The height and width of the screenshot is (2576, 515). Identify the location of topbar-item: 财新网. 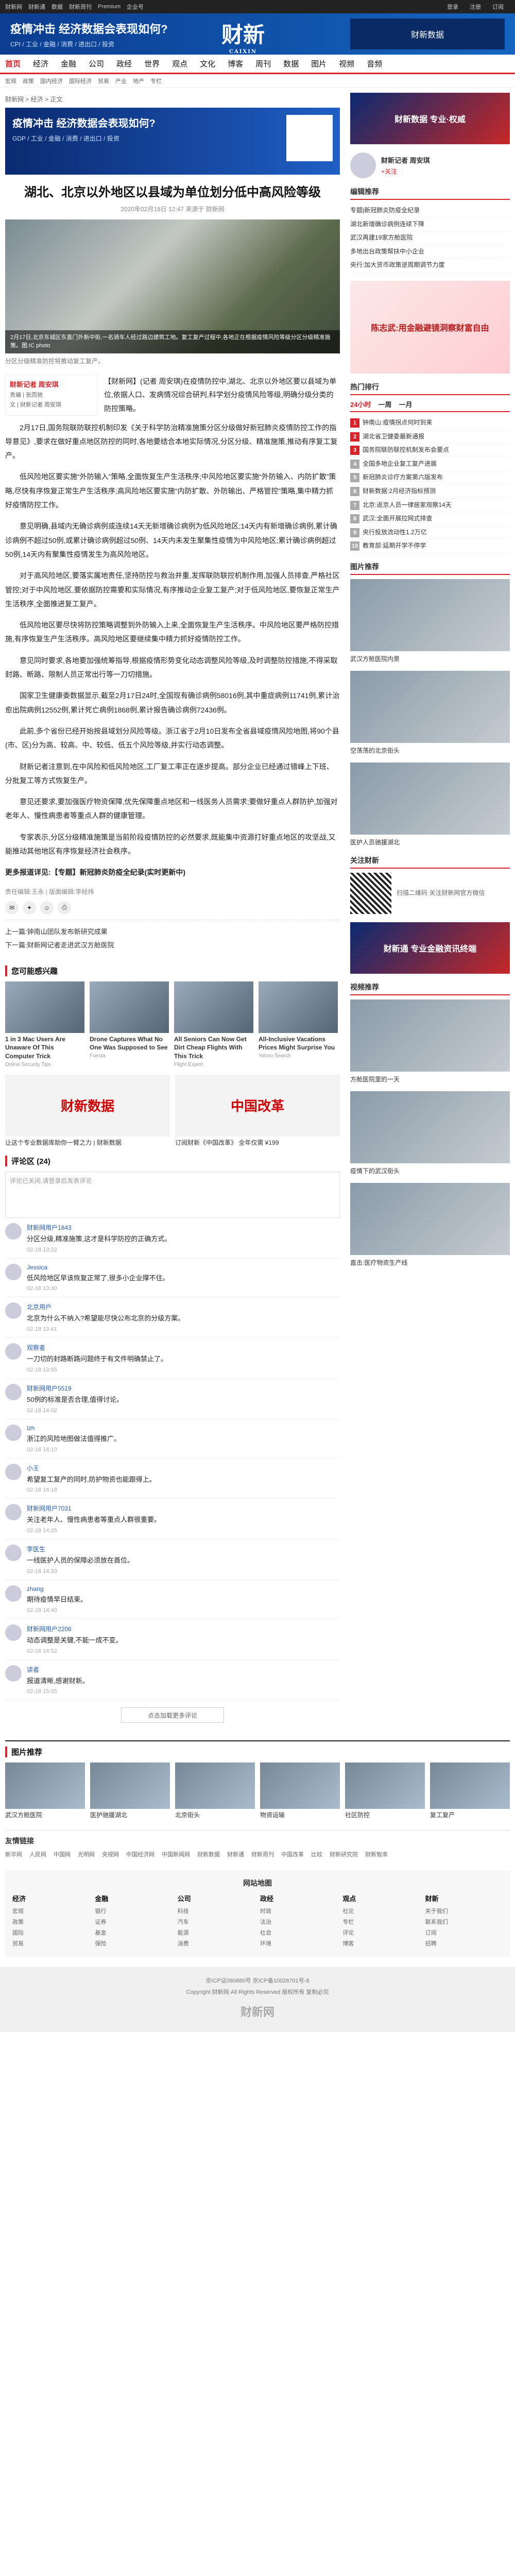
(13, 7).